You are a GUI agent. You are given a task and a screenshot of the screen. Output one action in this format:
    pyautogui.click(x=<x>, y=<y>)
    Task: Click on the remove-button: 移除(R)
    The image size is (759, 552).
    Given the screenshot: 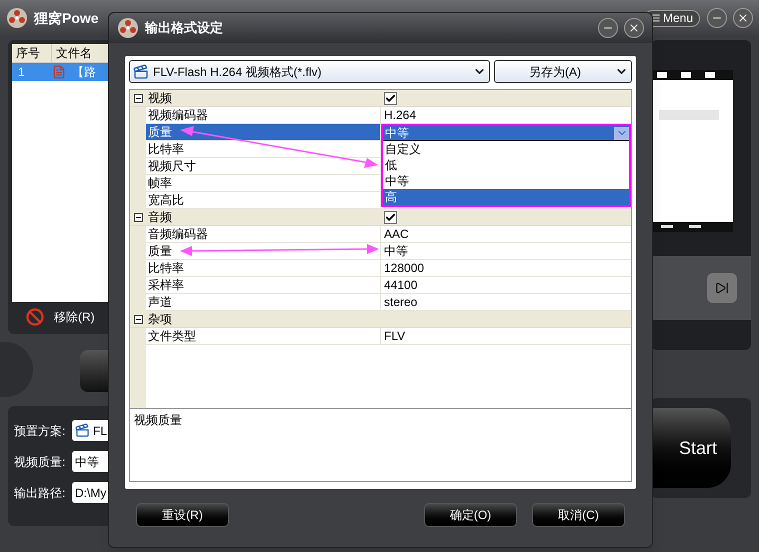 What is the action you would take?
    pyautogui.click(x=74, y=317)
    